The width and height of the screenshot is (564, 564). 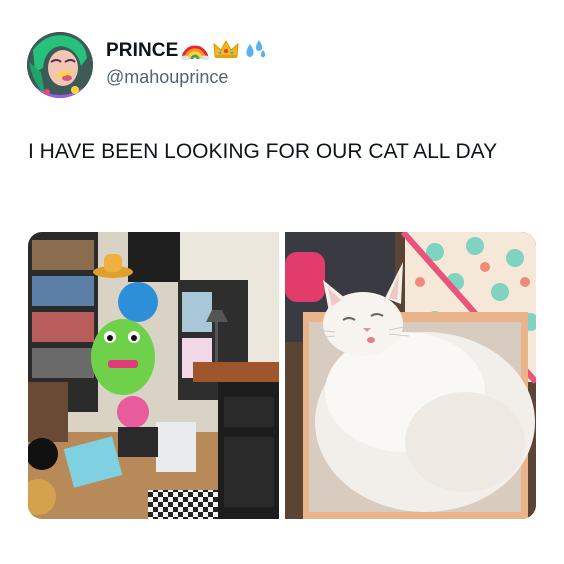 I want to click on handle: @mahouprince, so click(x=187, y=77).